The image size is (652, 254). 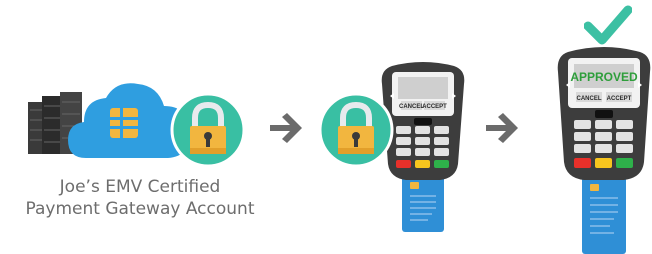 What do you see at coordinates (604, 77) in the screenshot?
I see `approved-status: APPROVED` at bounding box center [604, 77].